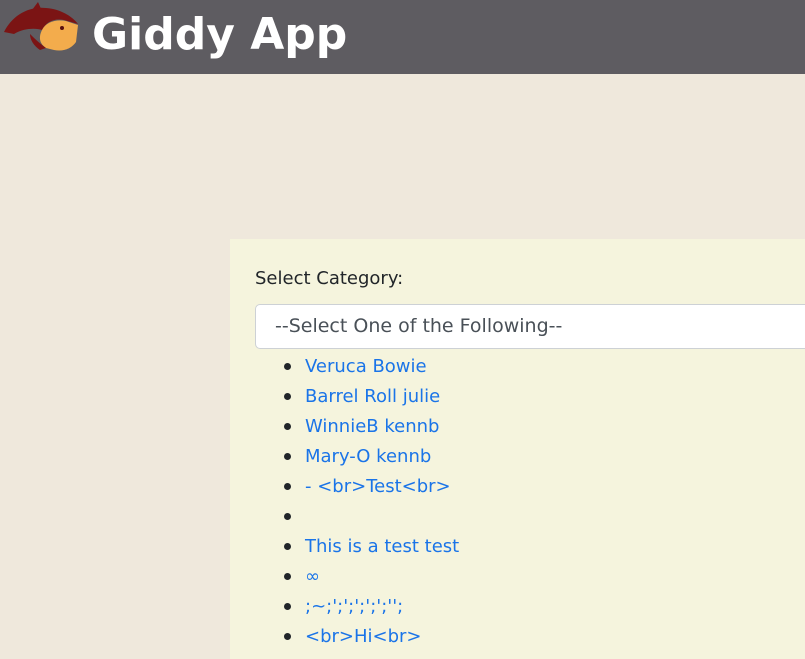 This screenshot has width=805, height=659. I want to click on category-link: WinnieB kennb, so click(372, 427).